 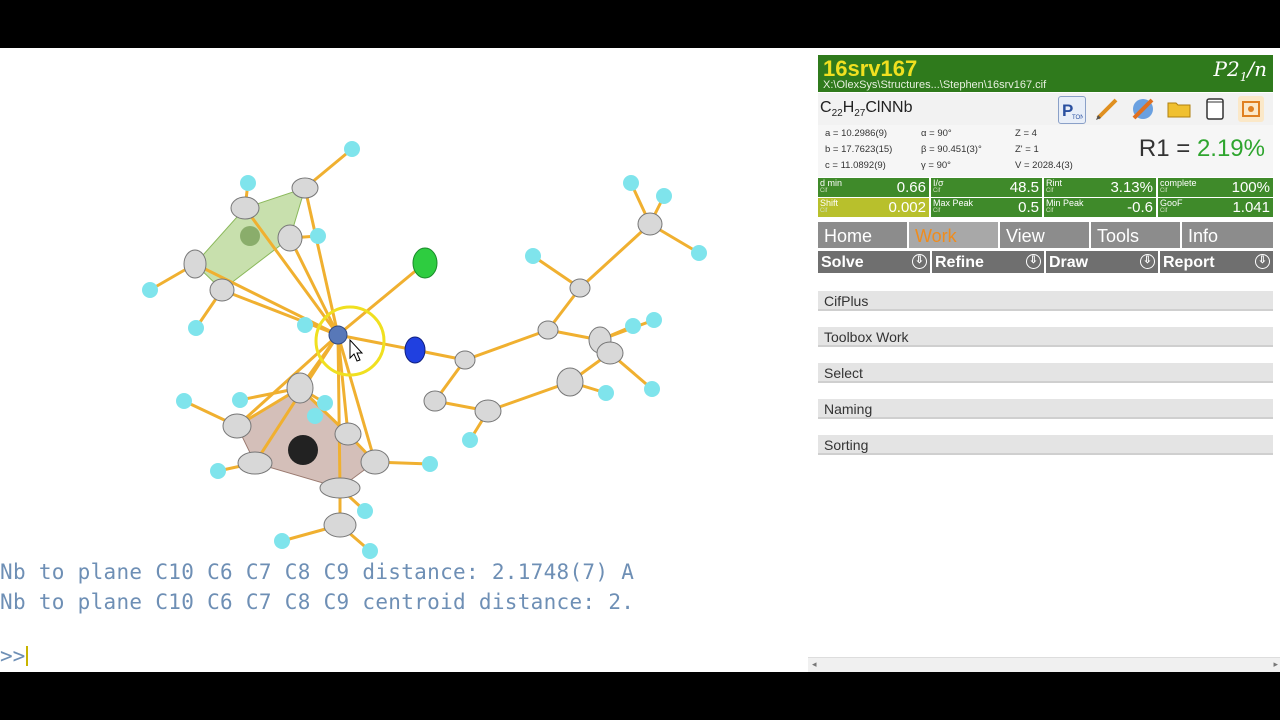 I want to click on stat-goof: GooF Cif 1.041, so click(x=1215, y=207).